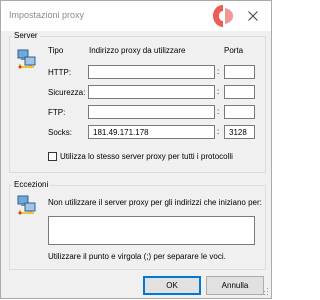  Describe the element at coordinates (234, 50) in the screenshot. I see `port-column-header: Porta` at that location.